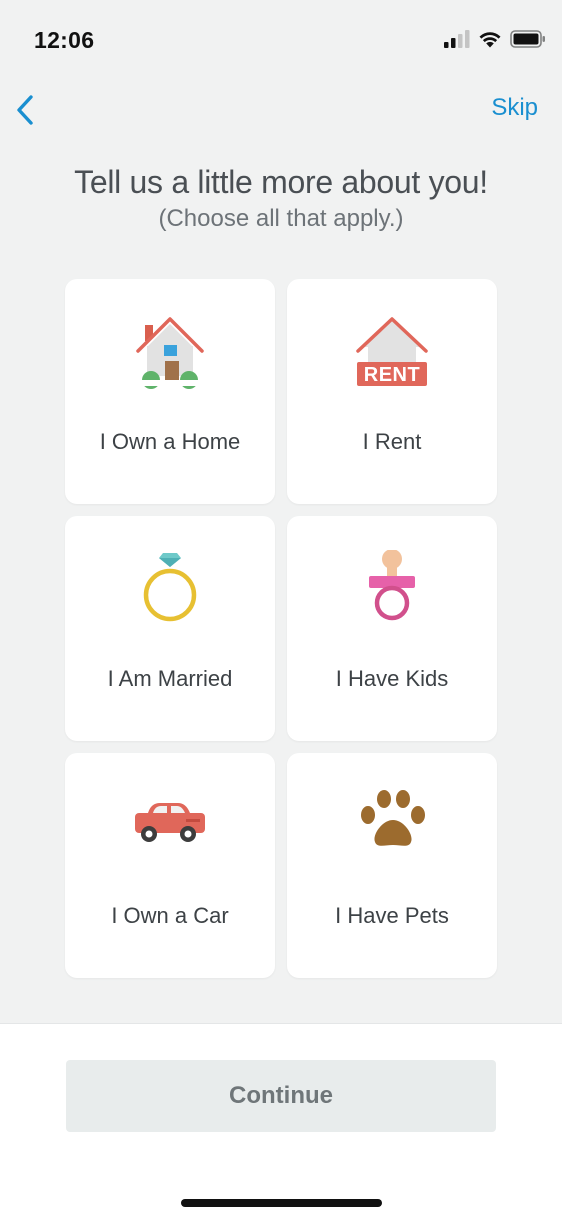 The width and height of the screenshot is (562, 1218). What do you see at coordinates (170, 441) in the screenshot?
I see `option-label: I Own a Home` at bounding box center [170, 441].